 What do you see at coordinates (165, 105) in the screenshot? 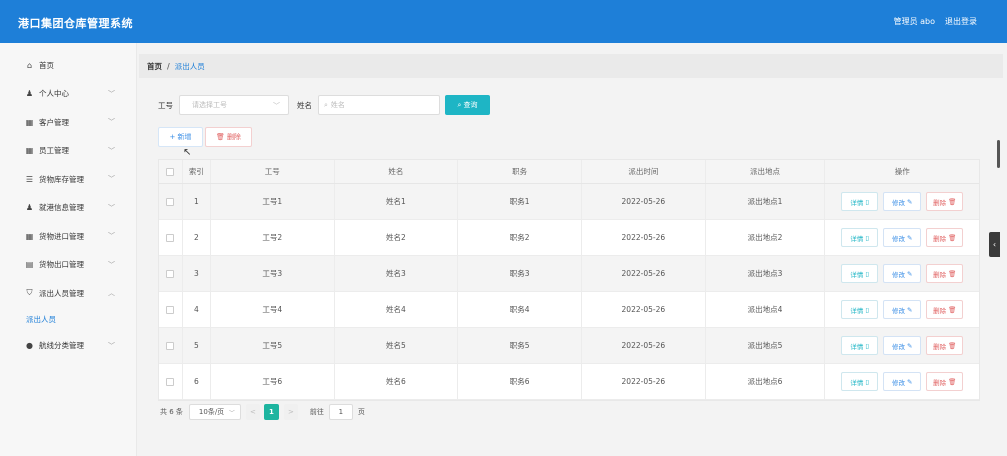
I see `jobno-label: 工号` at bounding box center [165, 105].